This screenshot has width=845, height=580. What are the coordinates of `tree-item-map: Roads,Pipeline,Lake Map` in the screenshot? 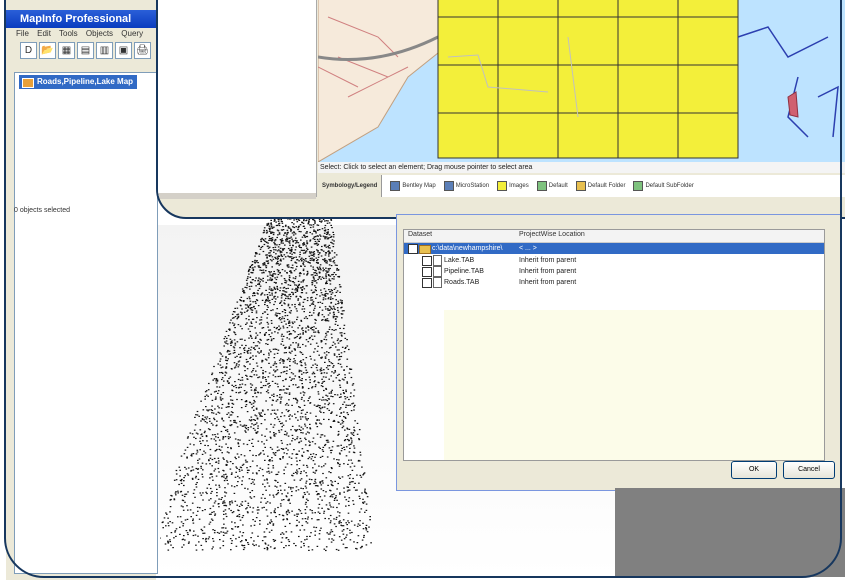 It's located at (78, 82).